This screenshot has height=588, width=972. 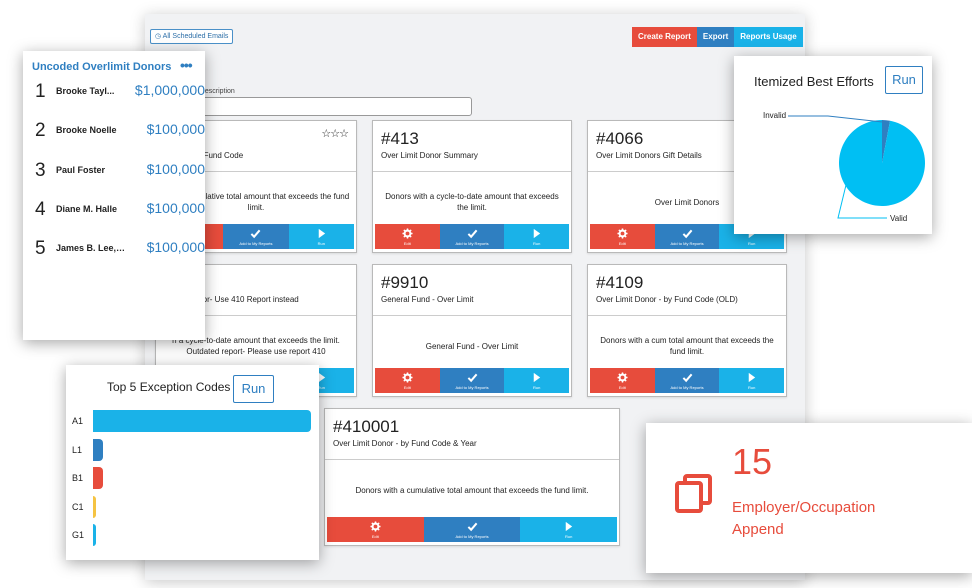 I want to click on scheduled-emails-label: All Scheduled Emails, so click(x=195, y=36).